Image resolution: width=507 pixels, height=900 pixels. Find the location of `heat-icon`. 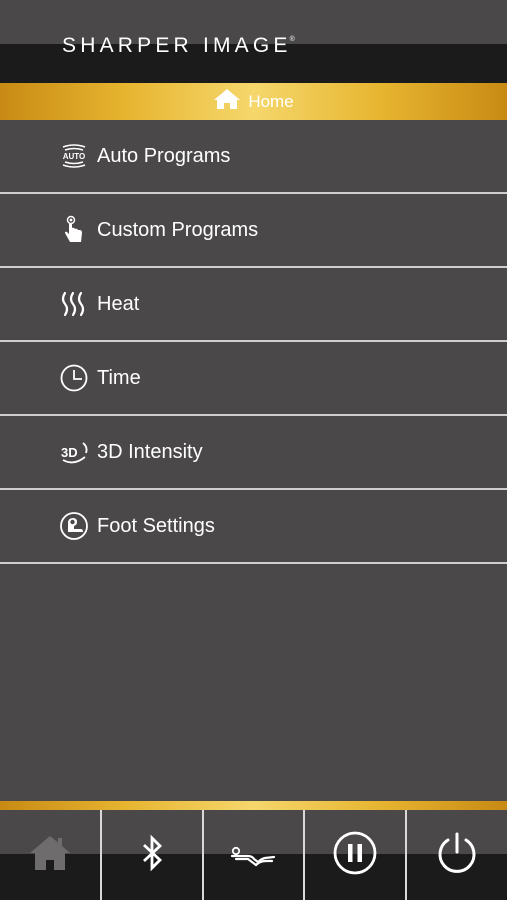

heat-icon is located at coordinates (74, 304).